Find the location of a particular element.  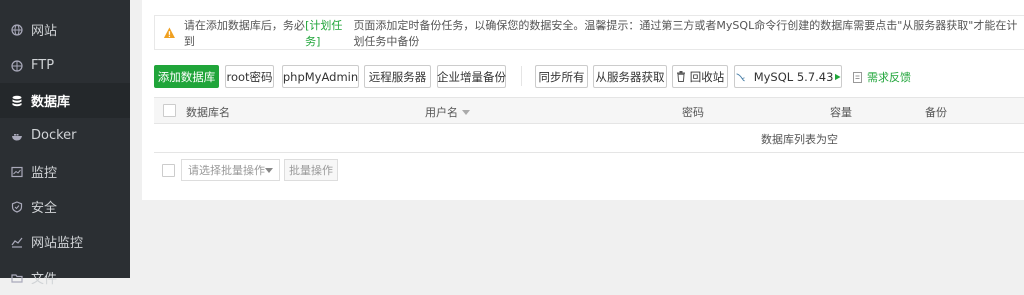

recycle-bin-button: 回收站 is located at coordinates (700, 76).